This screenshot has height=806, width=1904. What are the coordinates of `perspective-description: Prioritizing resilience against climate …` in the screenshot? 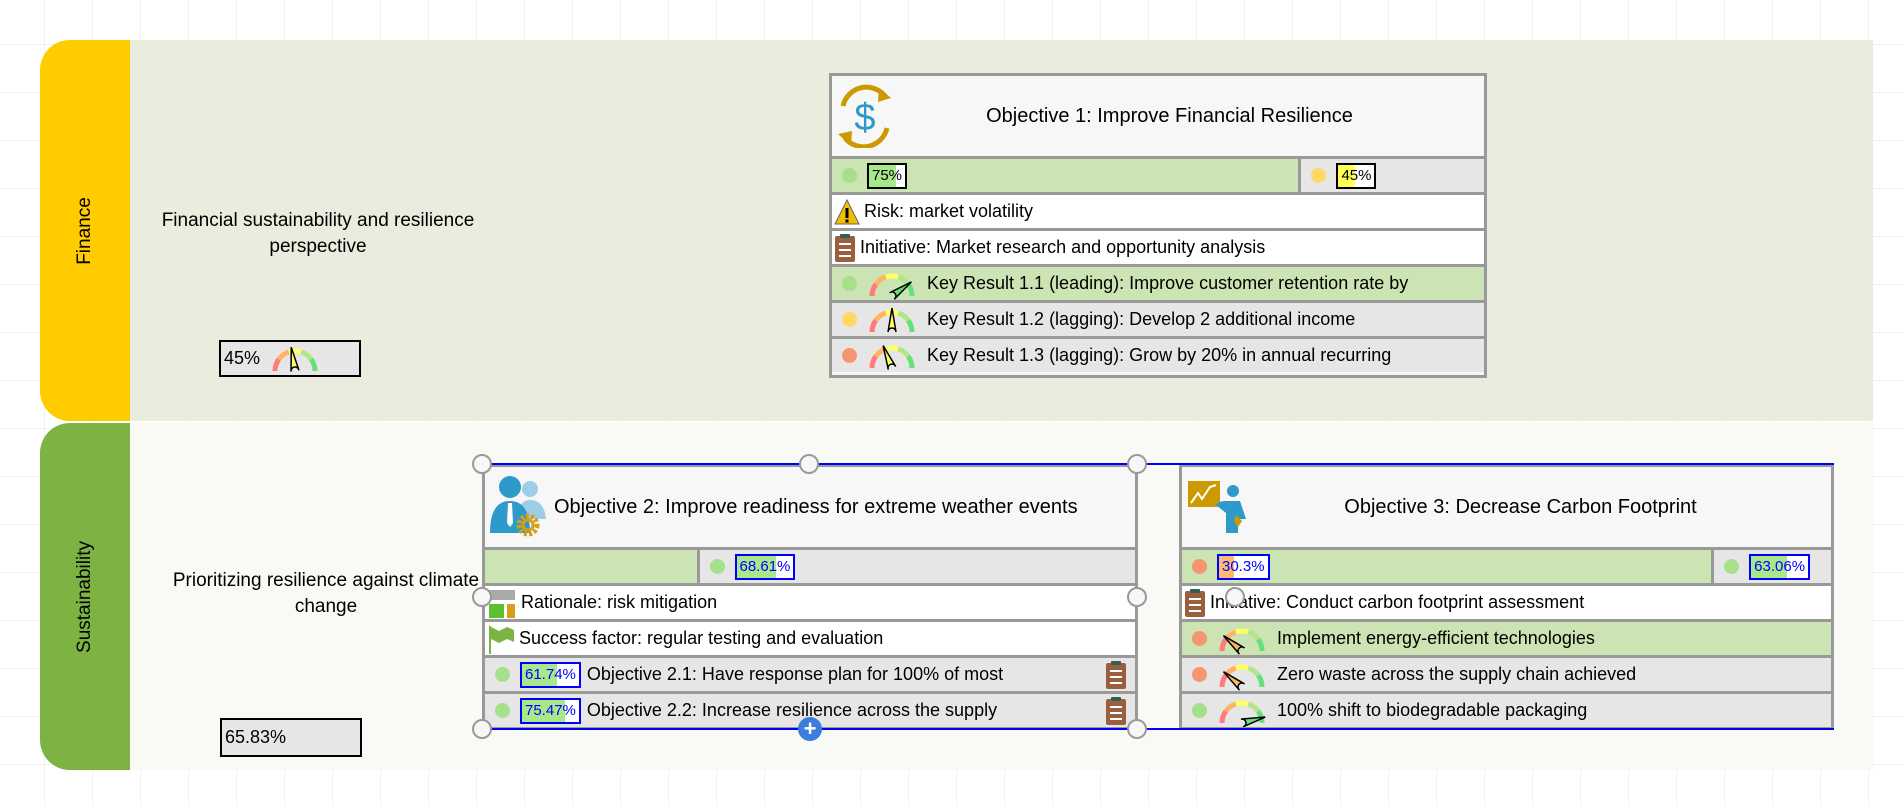 It's located at (326, 593).